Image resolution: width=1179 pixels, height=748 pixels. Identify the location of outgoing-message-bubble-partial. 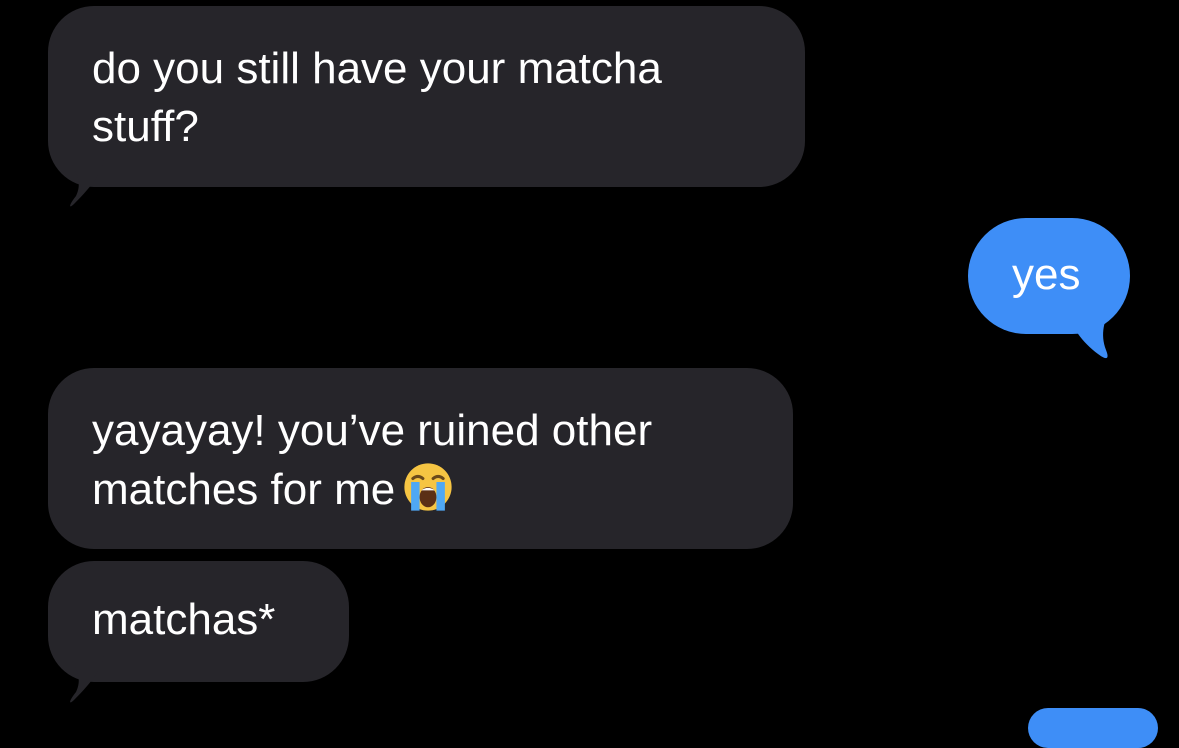
(1093, 728).